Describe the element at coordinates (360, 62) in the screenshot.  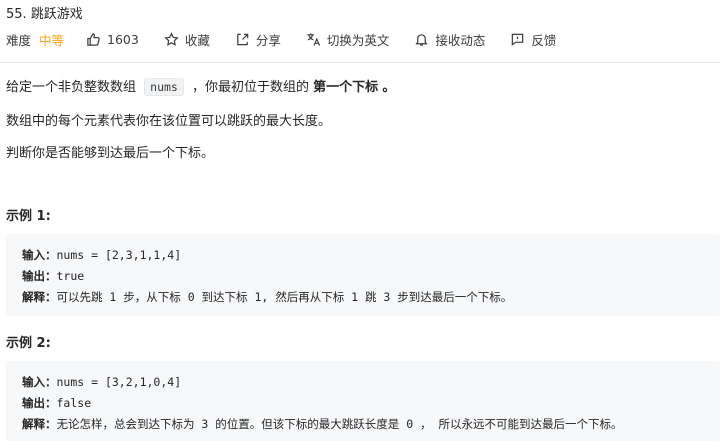
I see `header-divider` at that location.